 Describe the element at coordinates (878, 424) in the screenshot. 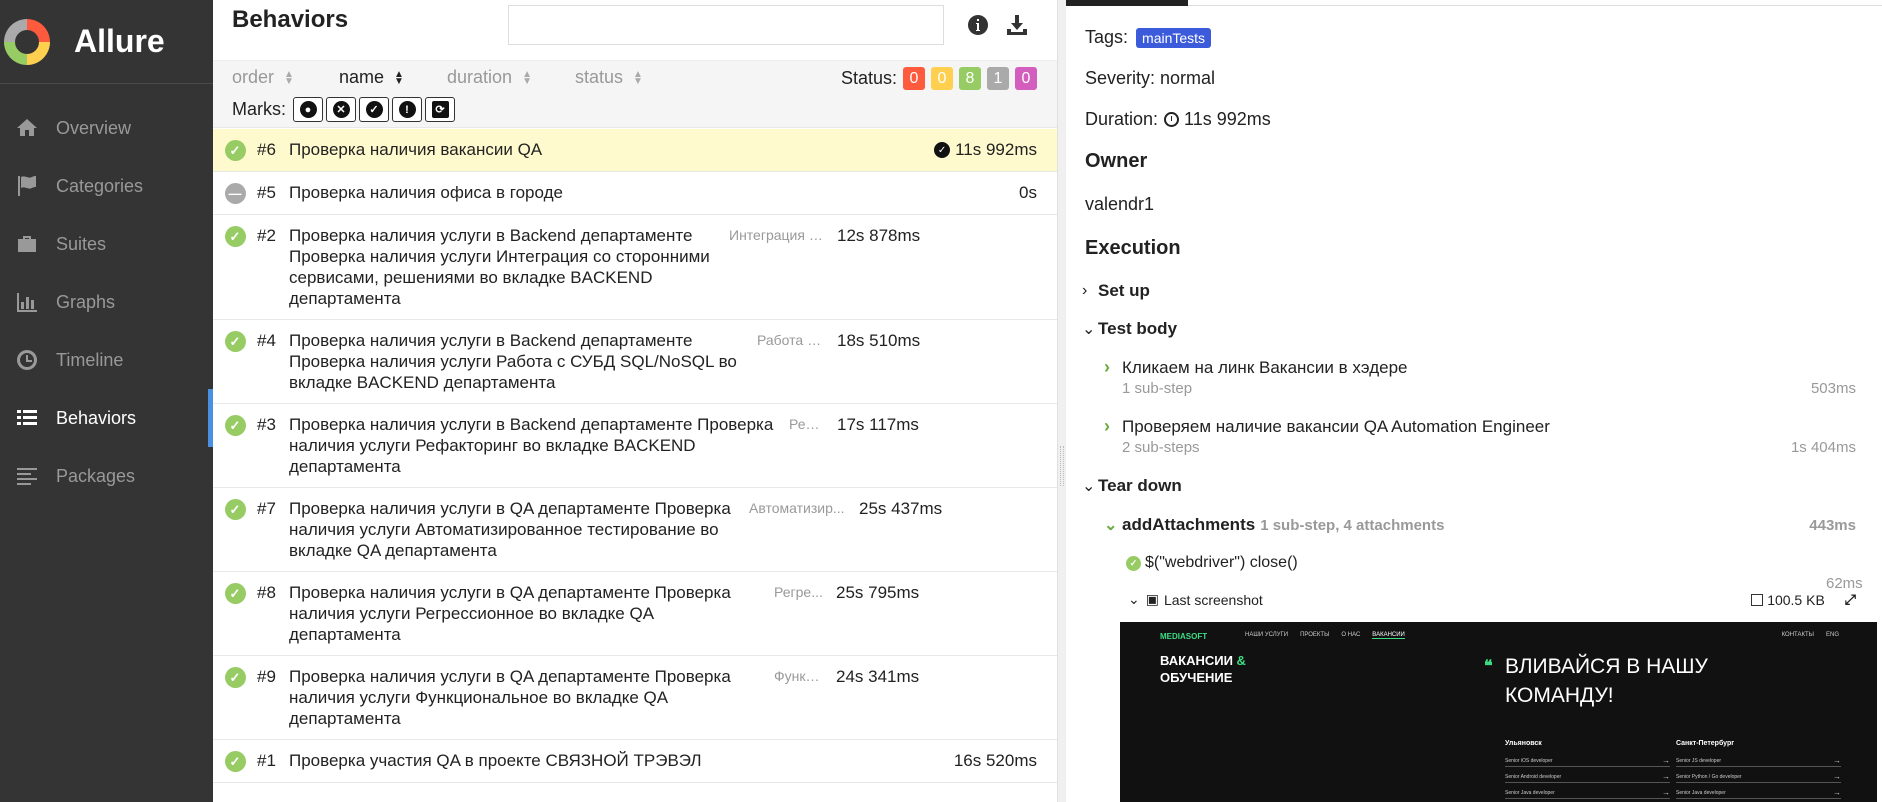

I see `test-duration: 17s 117ms` at that location.